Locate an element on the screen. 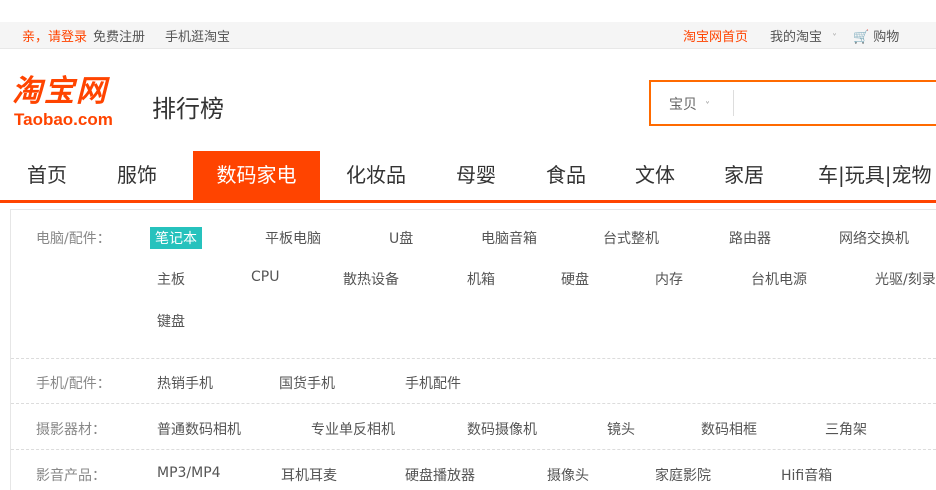  tab-car-toys-pets: 车|玩具|宠物 is located at coordinates (871, 175).